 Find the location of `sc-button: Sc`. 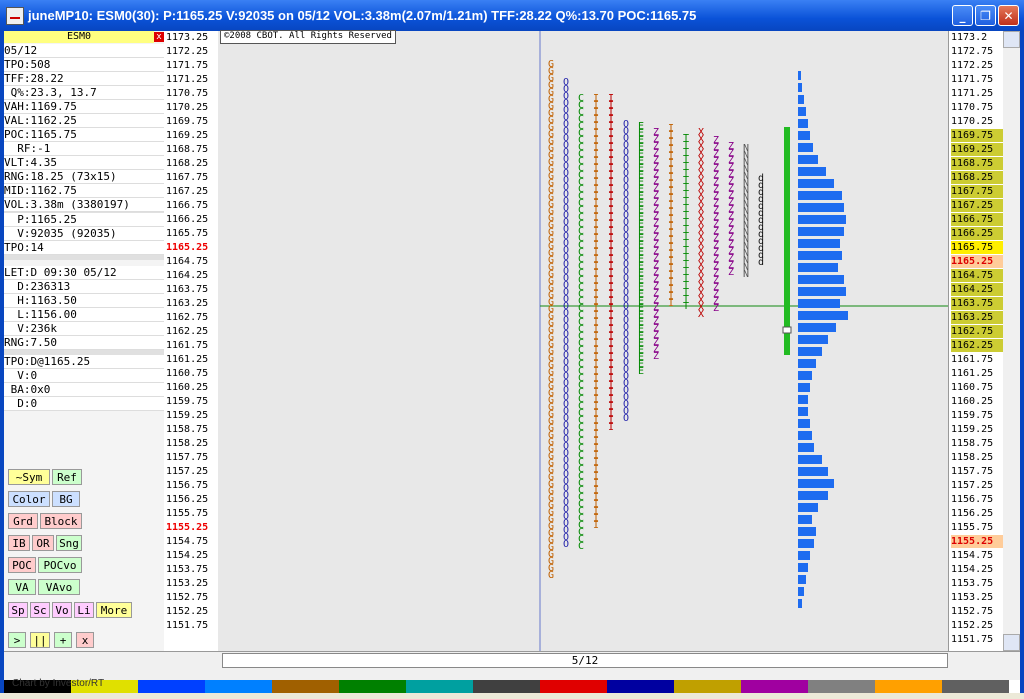

sc-button: Sc is located at coordinates (40, 610).